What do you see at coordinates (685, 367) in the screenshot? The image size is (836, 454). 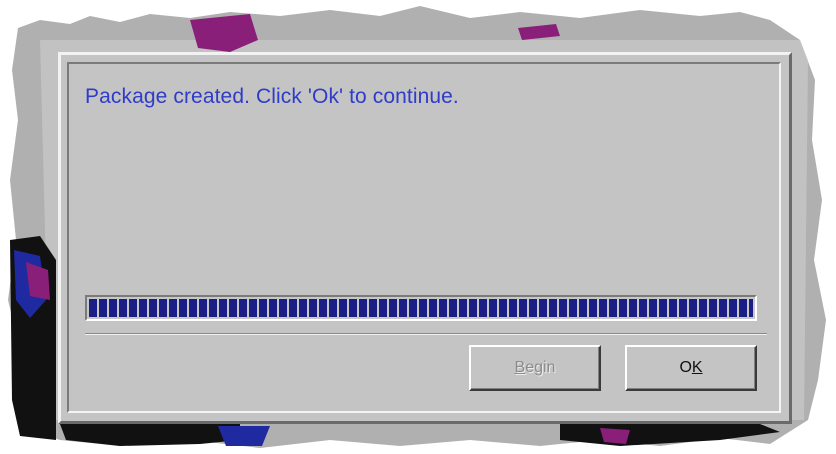 I see `ok-button-label-prefix: O` at bounding box center [685, 367].